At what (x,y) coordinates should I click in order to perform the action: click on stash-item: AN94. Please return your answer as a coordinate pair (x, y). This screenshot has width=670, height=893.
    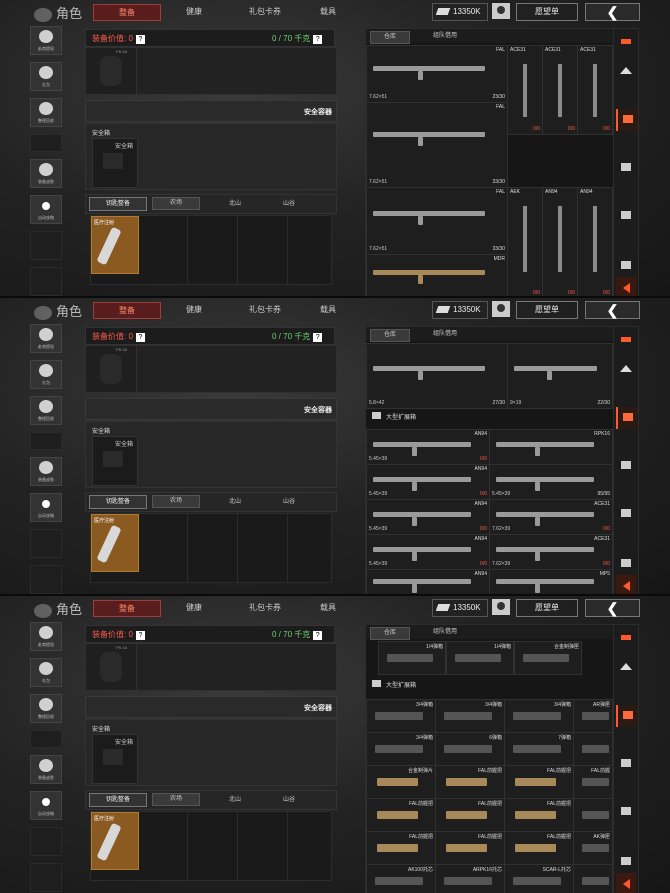
    Looking at the image, I should click on (428, 581).